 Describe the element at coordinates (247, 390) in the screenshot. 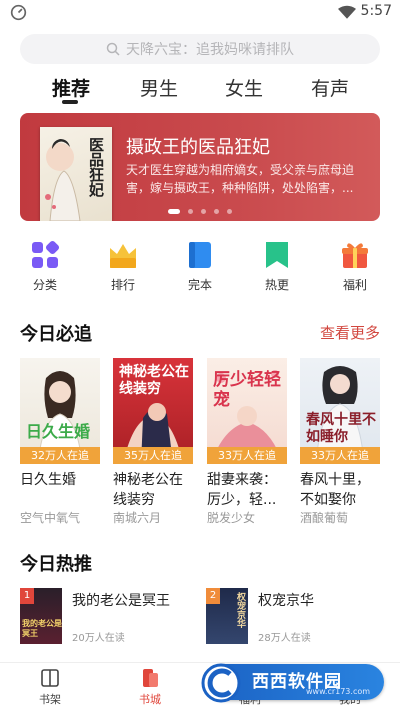

I see `book-cover-title: 厉少轻轻宠` at that location.